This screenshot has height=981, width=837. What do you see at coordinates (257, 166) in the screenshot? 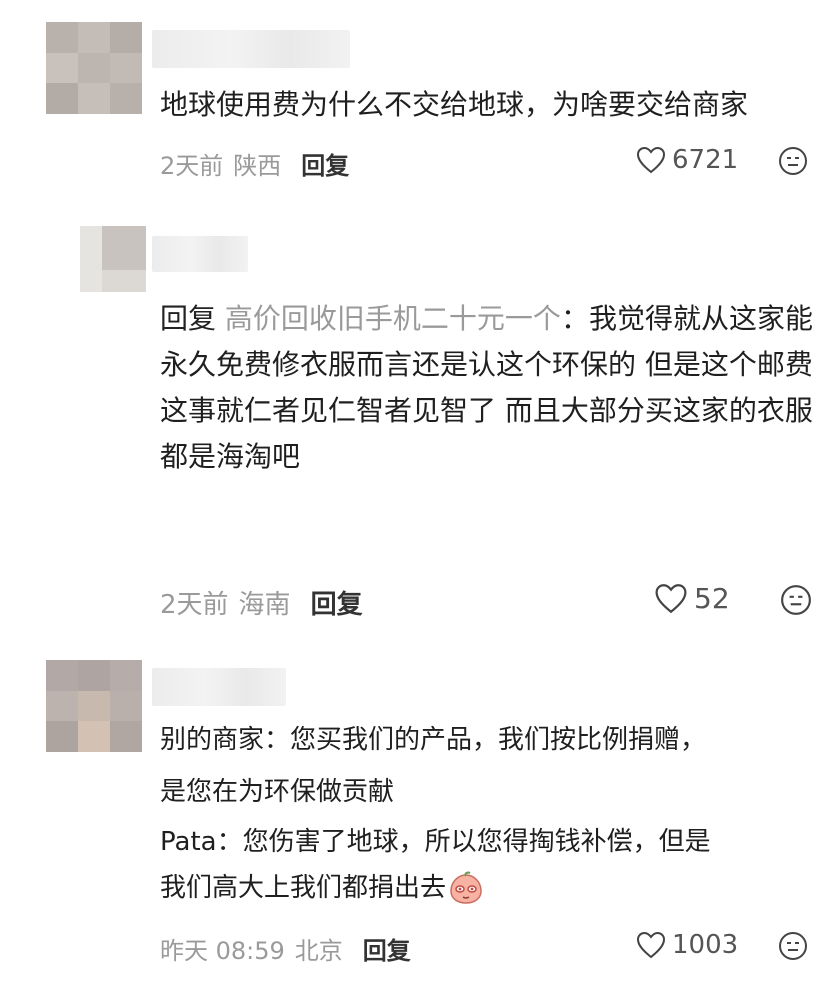
I see `comment-location: 陕西` at bounding box center [257, 166].